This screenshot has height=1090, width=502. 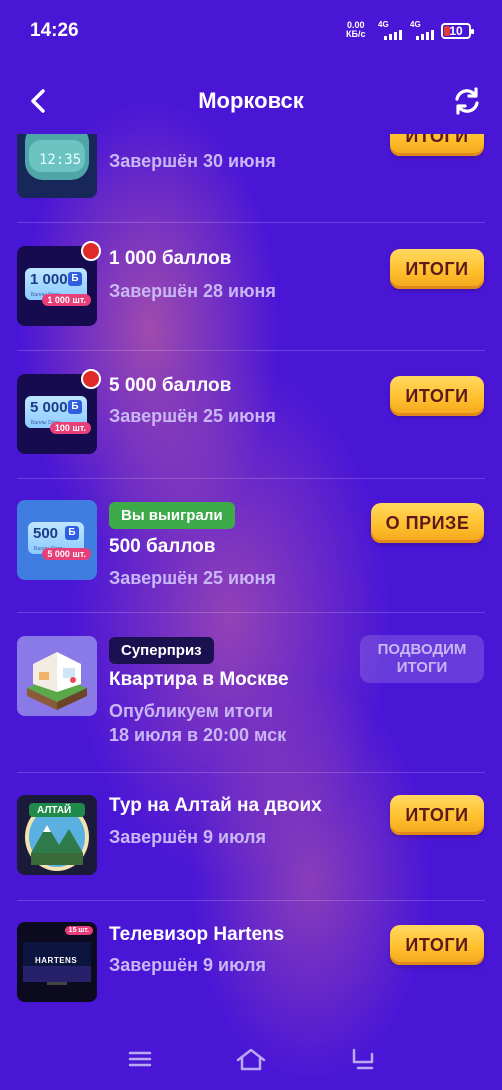 I want to click on signal-2-label: 4G, so click(x=415, y=24).